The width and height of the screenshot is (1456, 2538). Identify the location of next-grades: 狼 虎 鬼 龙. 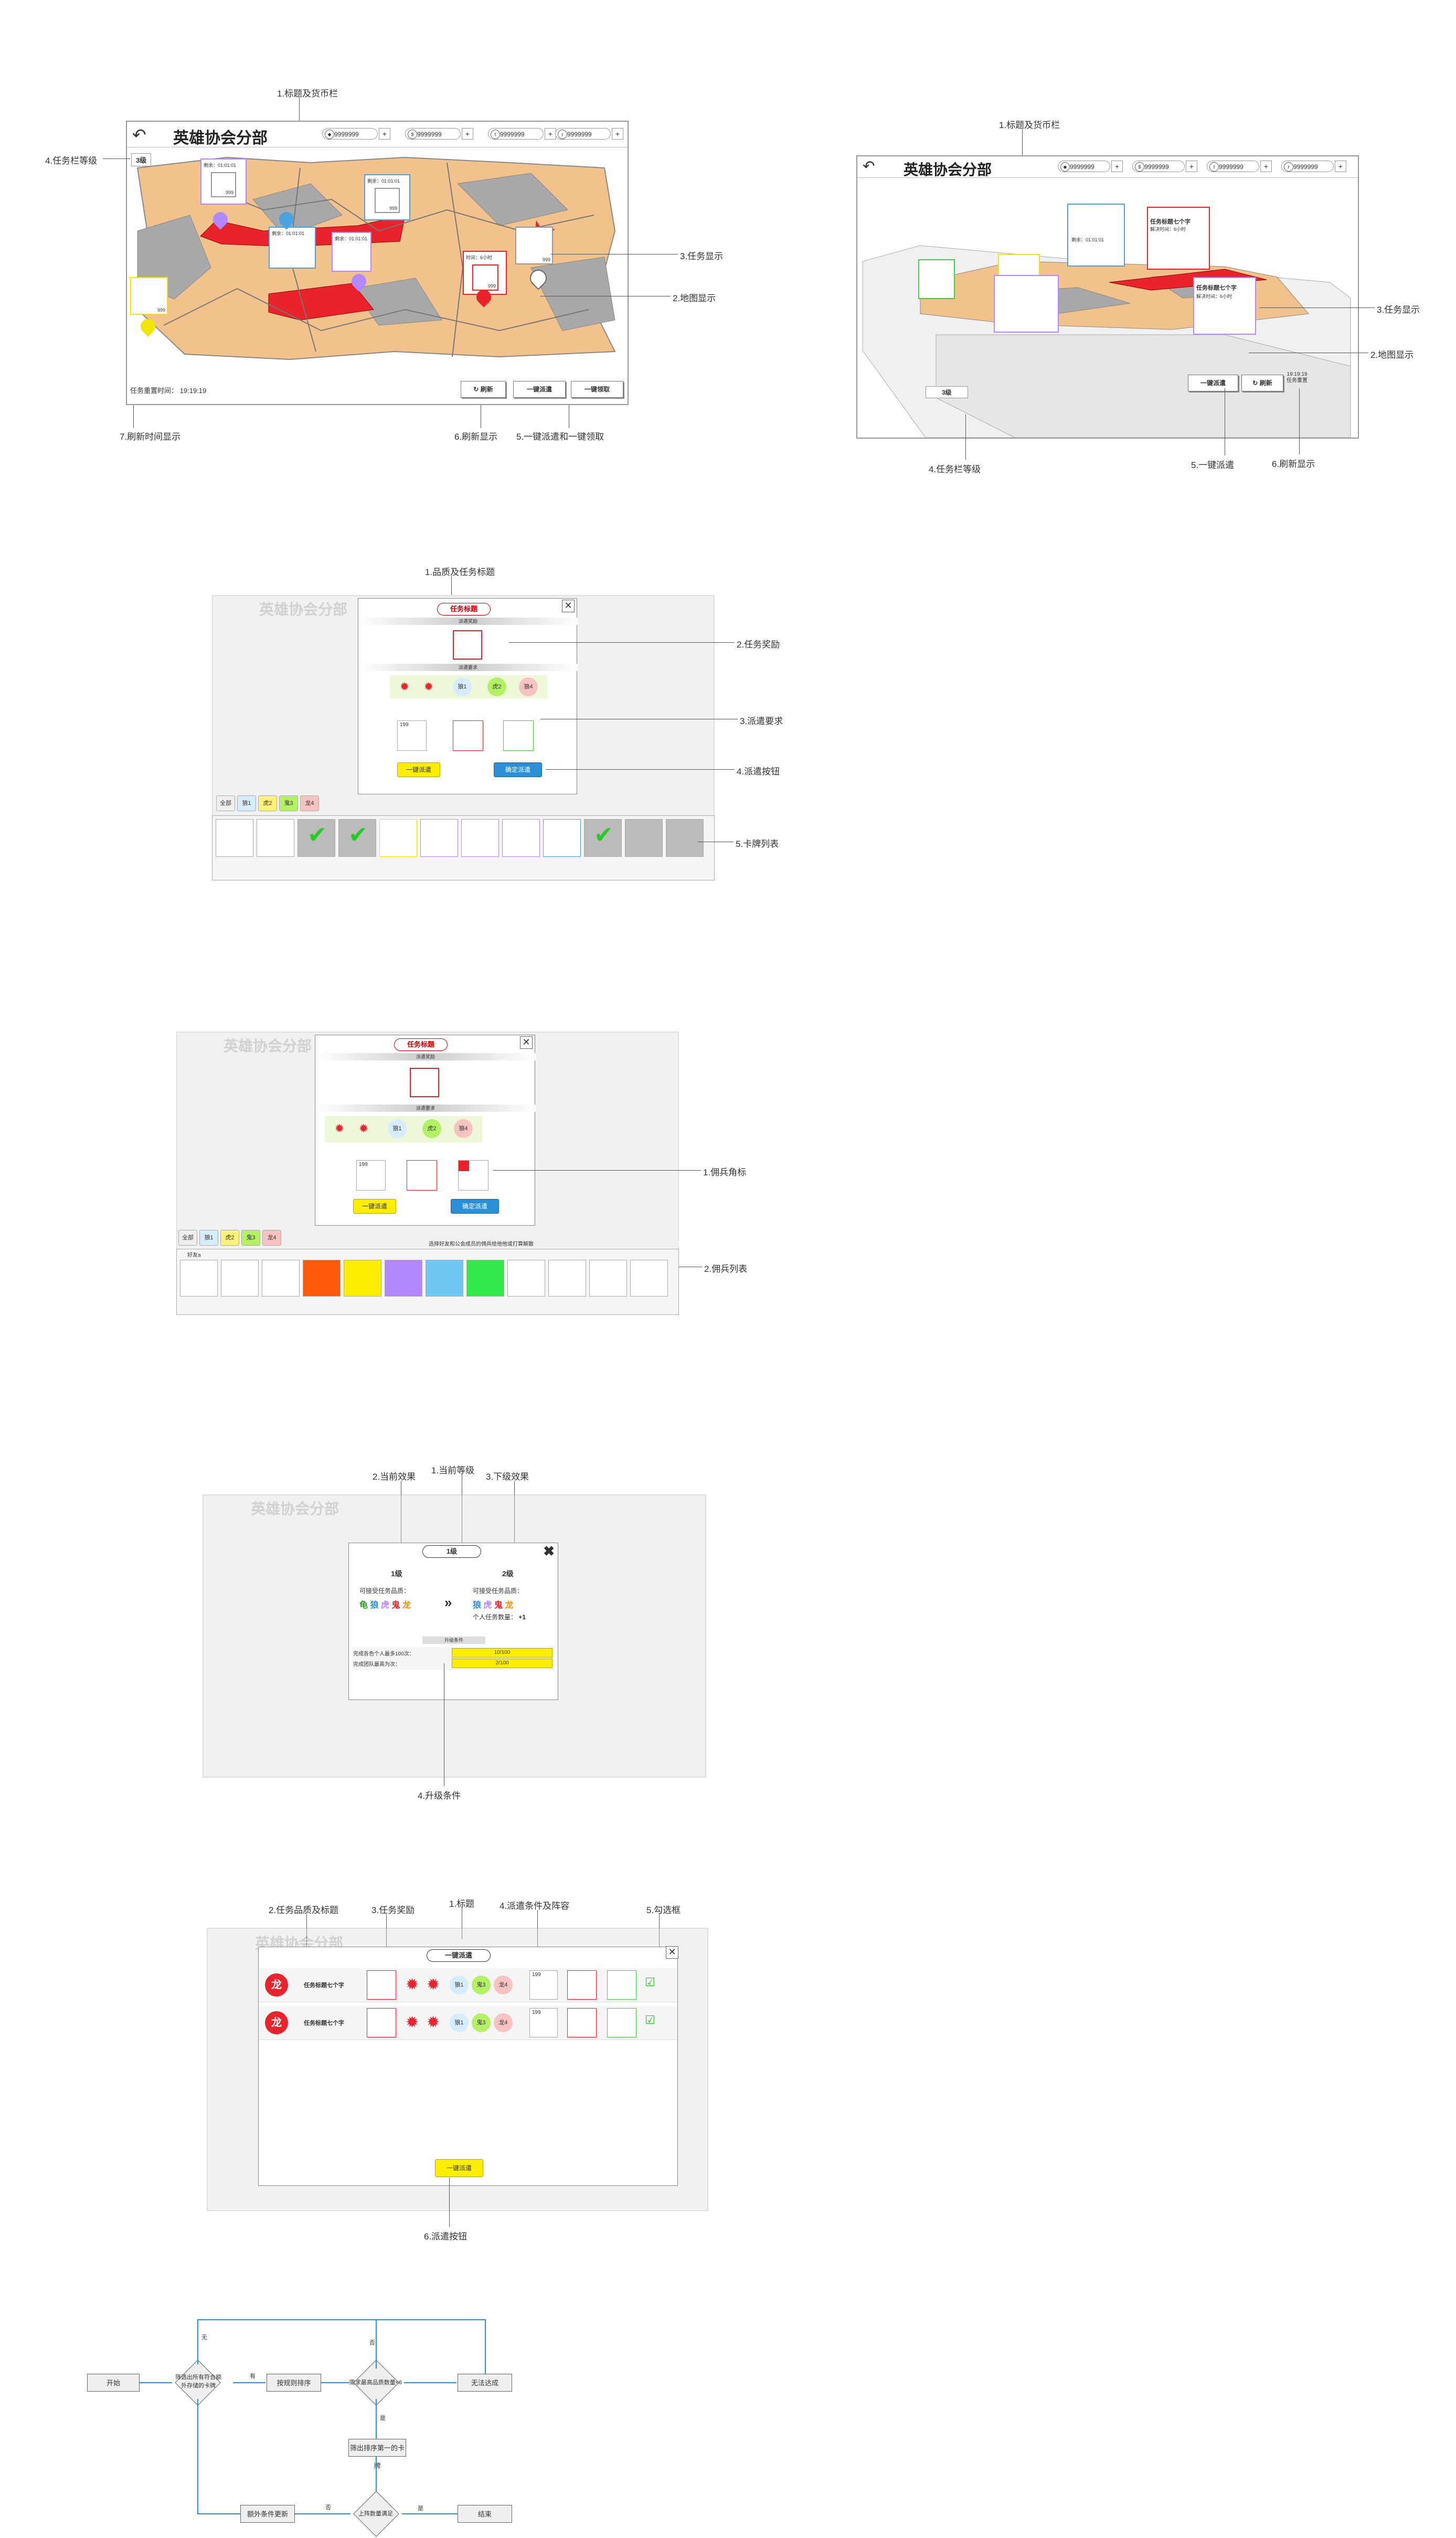
(493, 1605).